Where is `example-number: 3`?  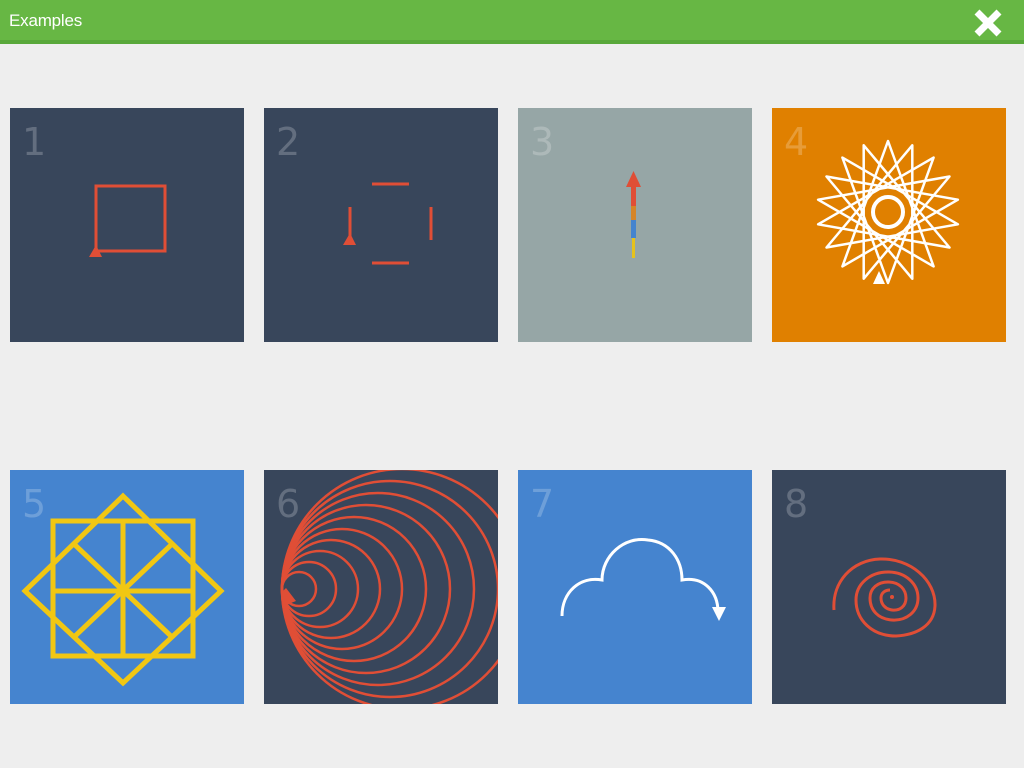 example-number: 3 is located at coordinates (542, 142).